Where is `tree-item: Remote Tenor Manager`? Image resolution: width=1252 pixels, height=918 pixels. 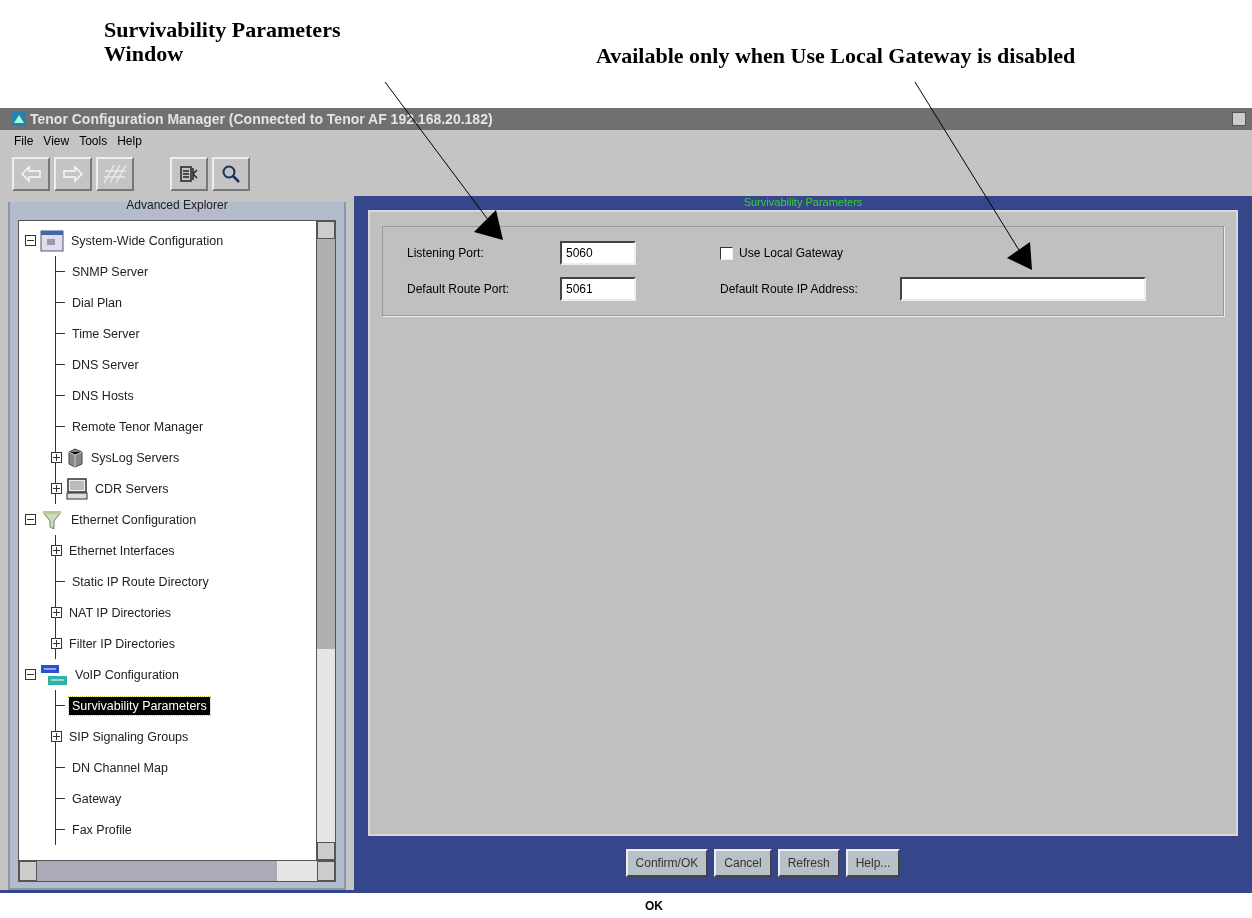 tree-item: Remote Tenor Manager is located at coordinates (138, 426).